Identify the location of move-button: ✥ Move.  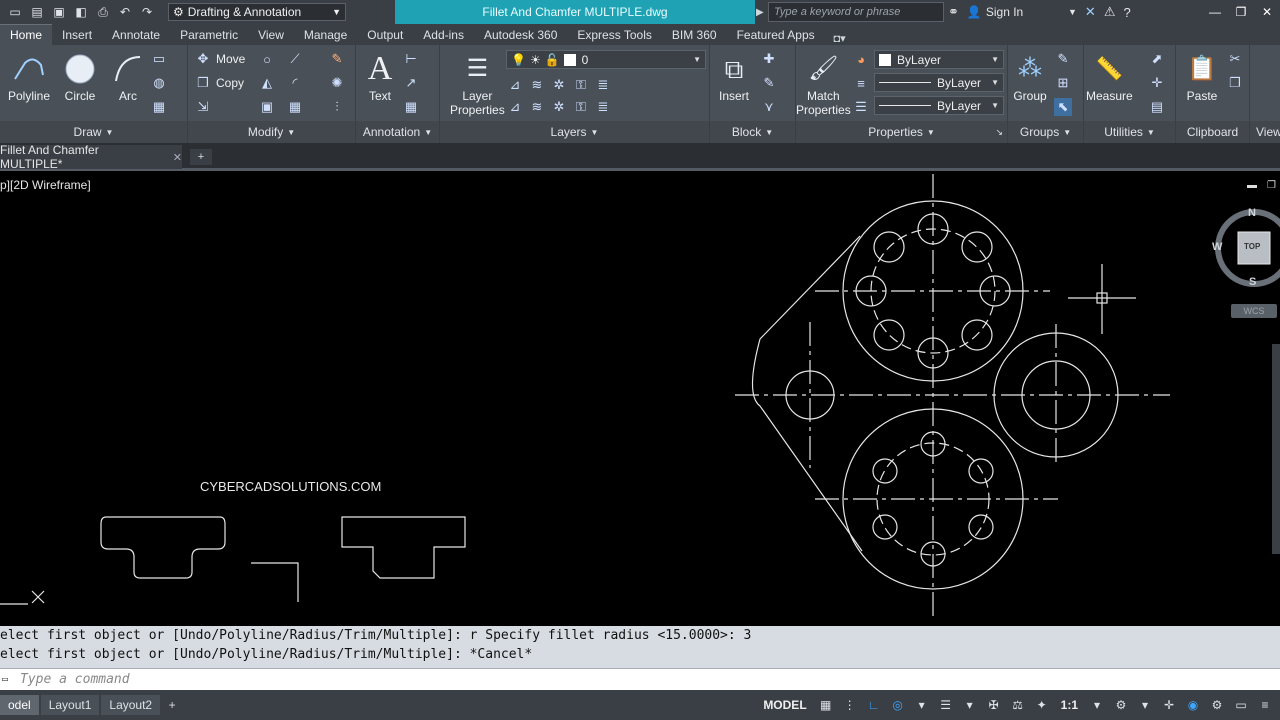
(220, 59).